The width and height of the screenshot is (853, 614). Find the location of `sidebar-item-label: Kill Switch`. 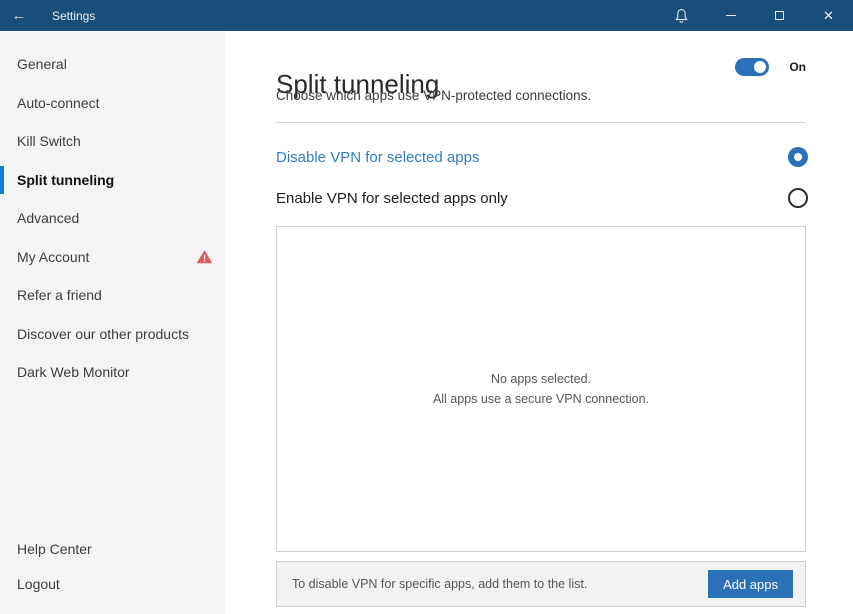

sidebar-item-label: Kill Switch is located at coordinates (49, 141).